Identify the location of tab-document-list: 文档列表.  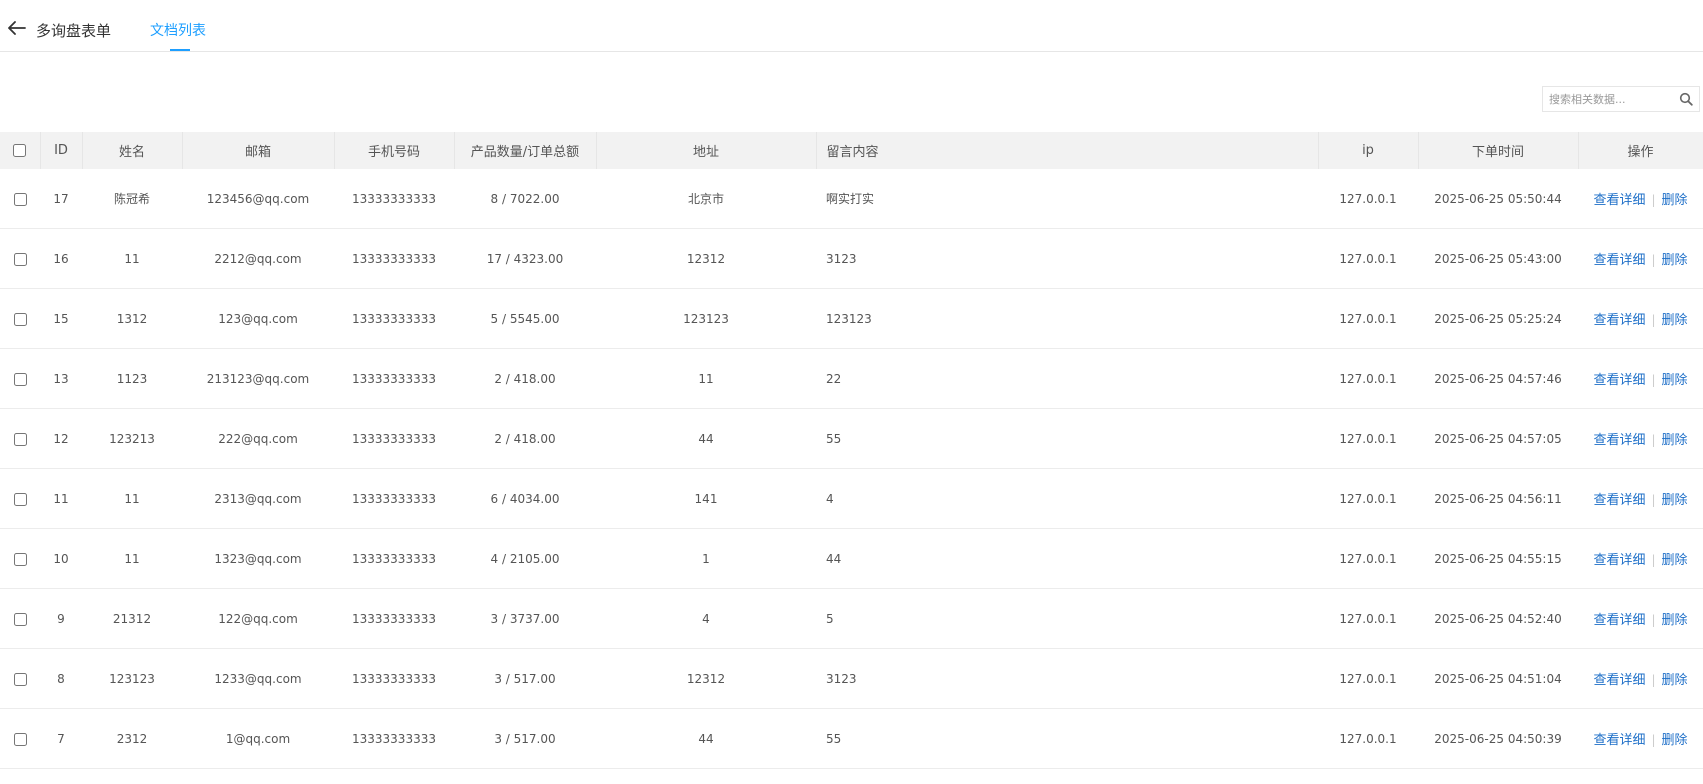
(178, 30).